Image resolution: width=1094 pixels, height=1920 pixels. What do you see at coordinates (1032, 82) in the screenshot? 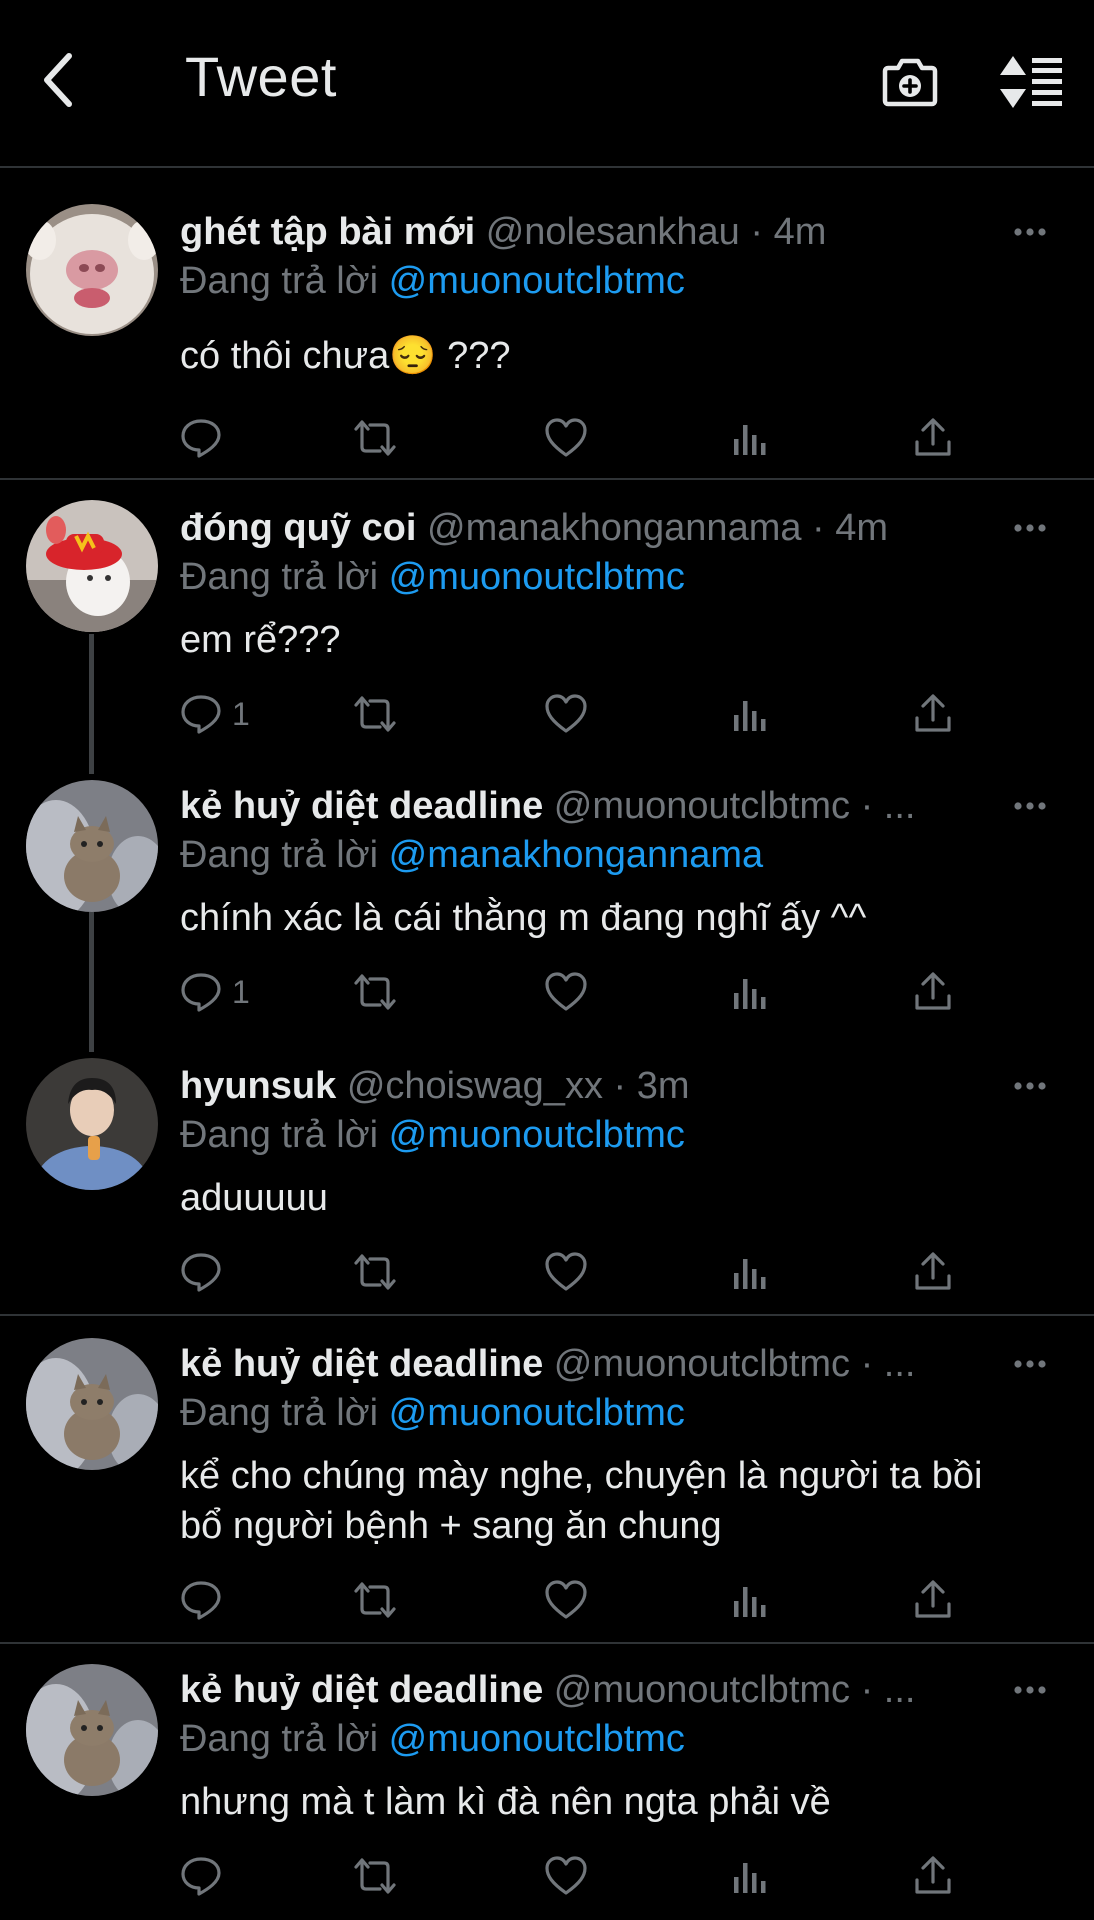
I see `sort-replies-button` at bounding box center [1032, 82].